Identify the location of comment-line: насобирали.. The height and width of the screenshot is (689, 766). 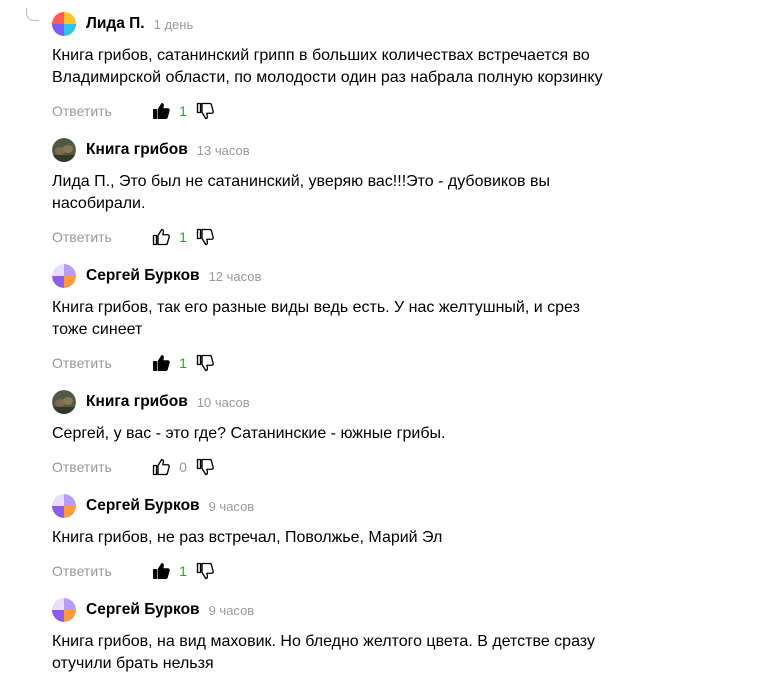
(99, 203).